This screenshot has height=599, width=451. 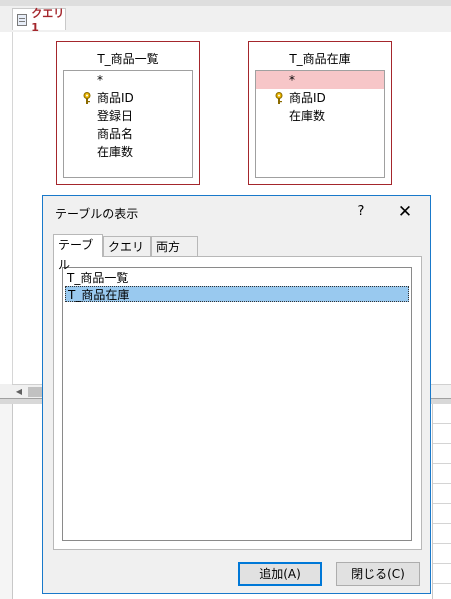 I want to click on dialog-tabs: テーブル クエリ 両方, so click(x=238, y=253).